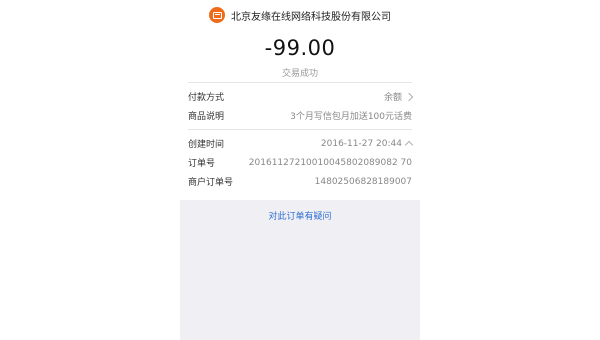 The height and width of the screenshot is (340, 600). I want to click on product-description-value: 3个月写信包月加送100元话费, so click(351, 117).